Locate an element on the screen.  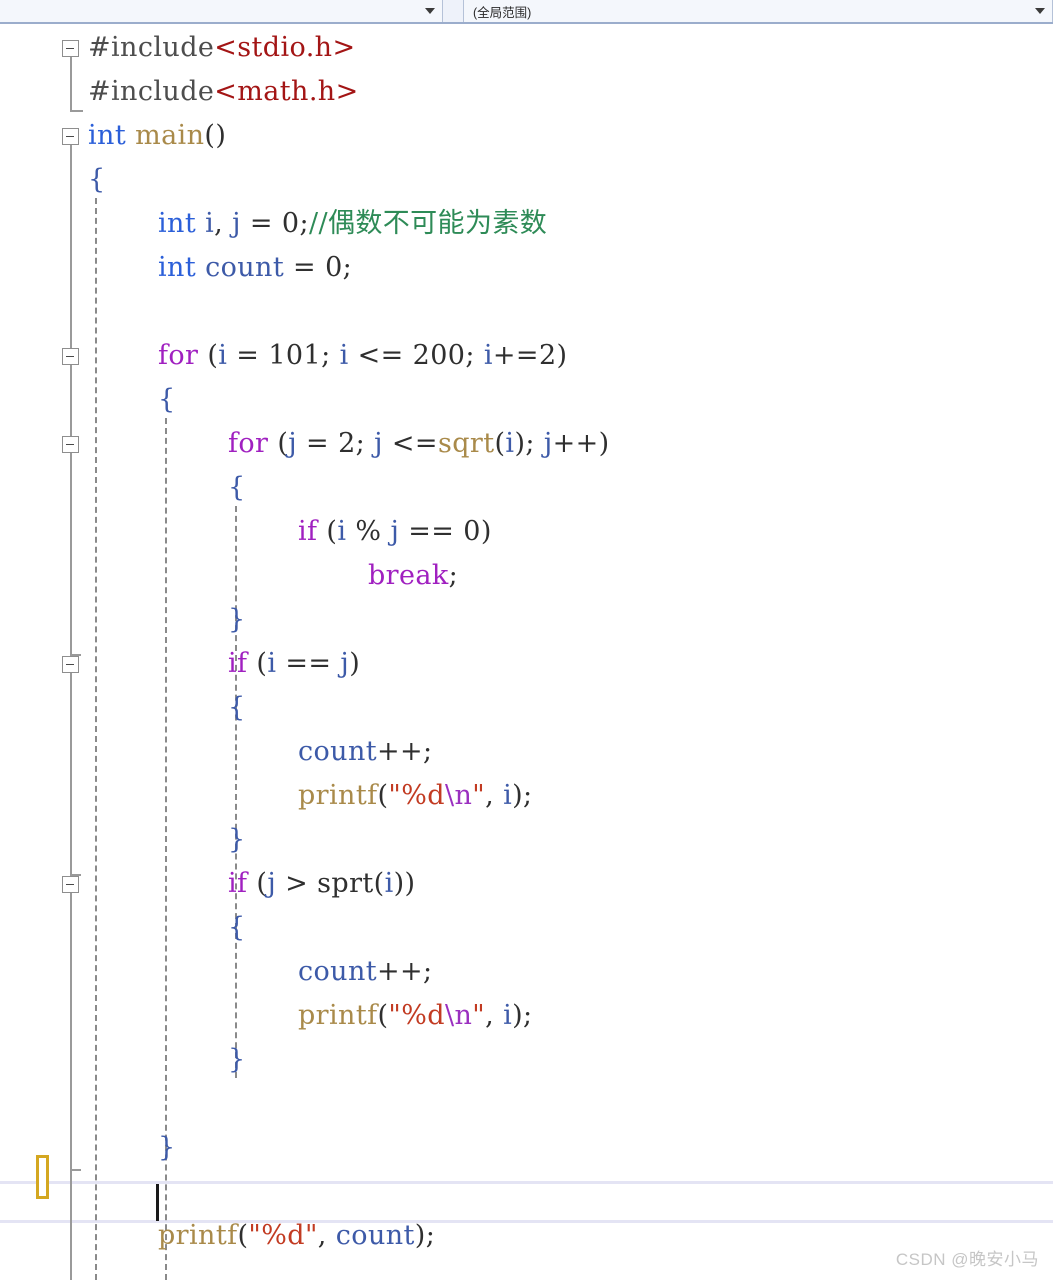
code-token-preproc: #include is located at coordinates (151, 91).